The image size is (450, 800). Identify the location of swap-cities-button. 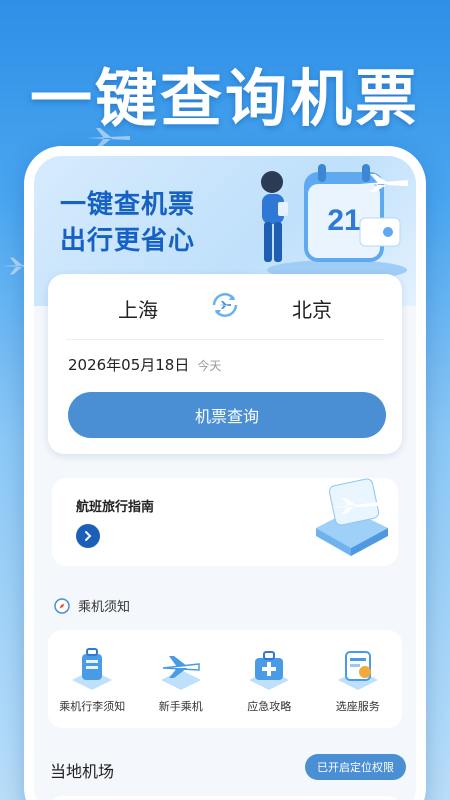
(225, 305).